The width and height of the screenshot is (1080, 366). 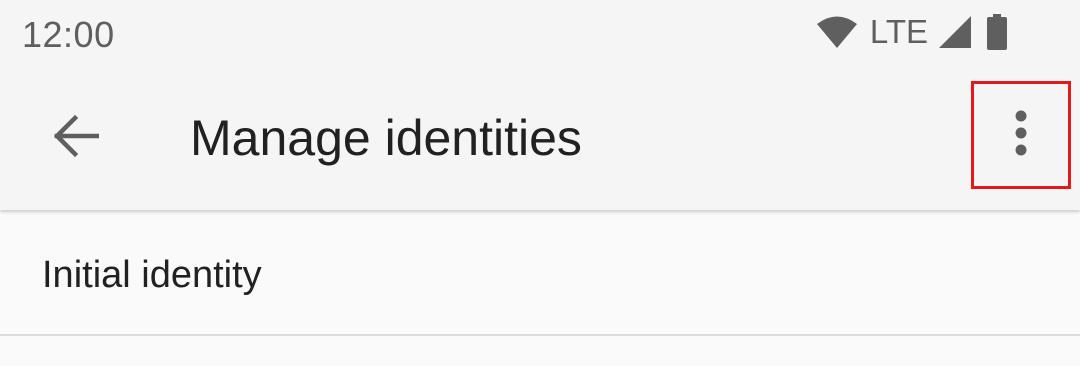 I want to click on overflow-menu-button, so click(x=1021, y=135).